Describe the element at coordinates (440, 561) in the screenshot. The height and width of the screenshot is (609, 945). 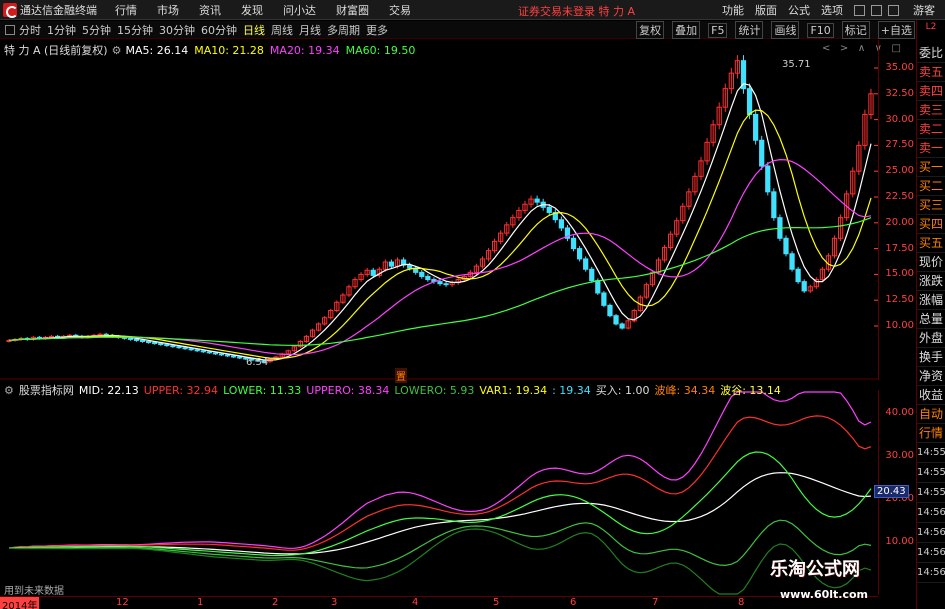
I see `lowero-line` at that location.